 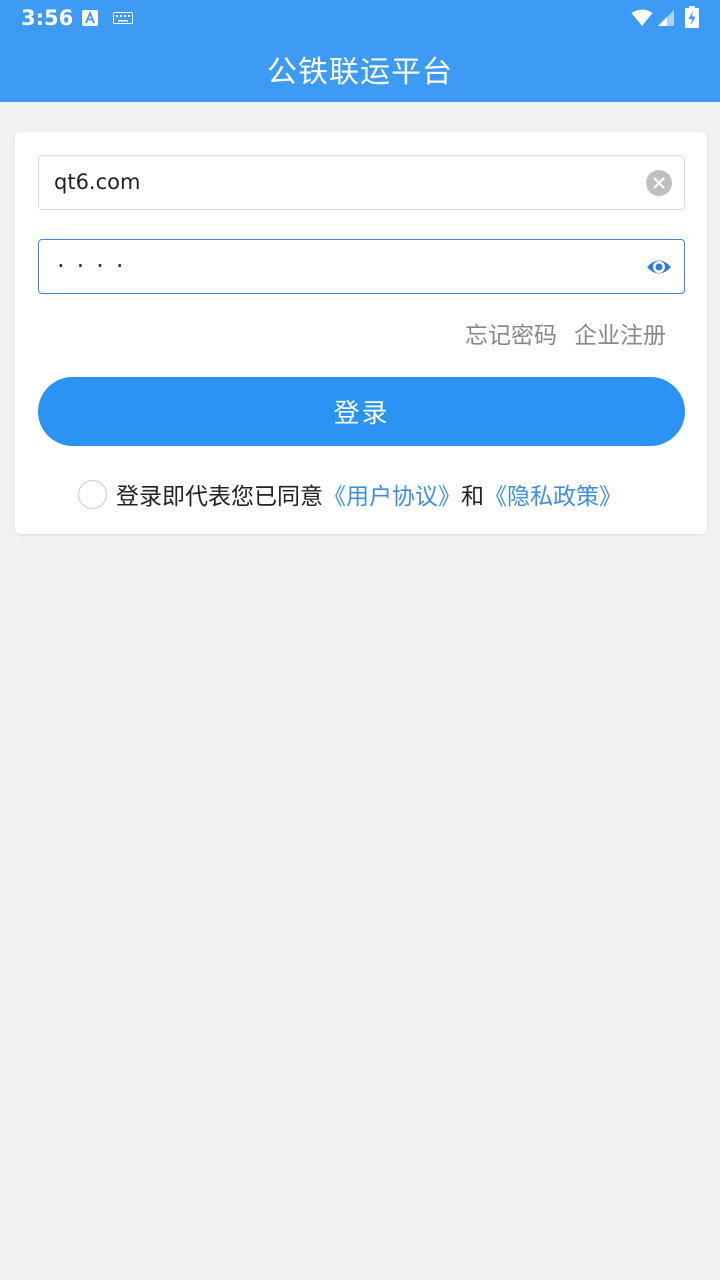 What do you see at coordinates (361, 411) in the screenshot?
I see `login-button: 登录` at bounding box center [361, 411].